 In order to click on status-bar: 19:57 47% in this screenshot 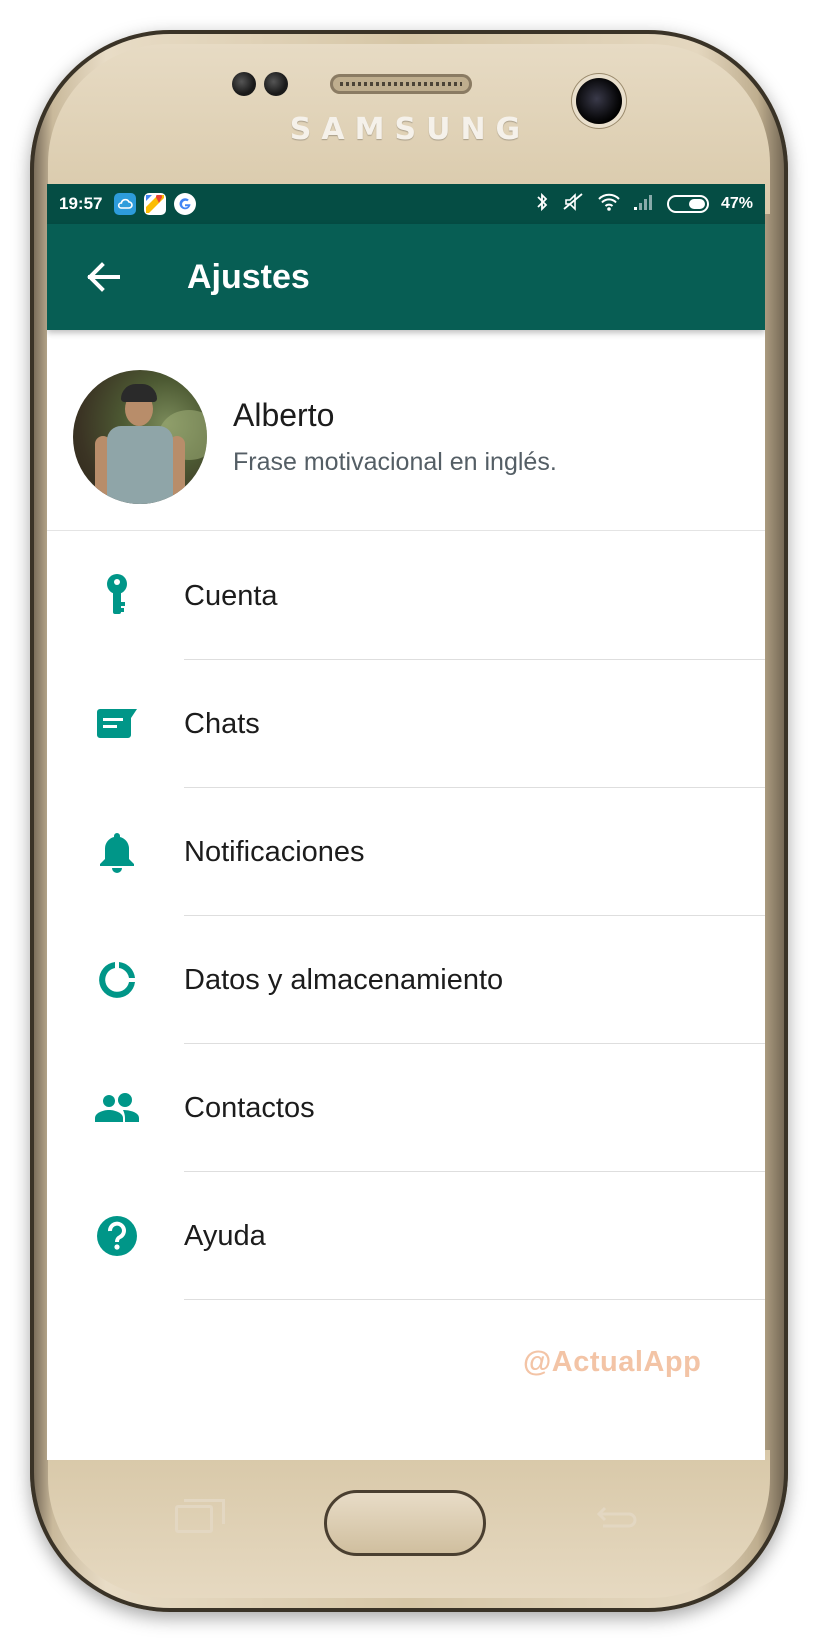, I will do `click(406, 204)`.